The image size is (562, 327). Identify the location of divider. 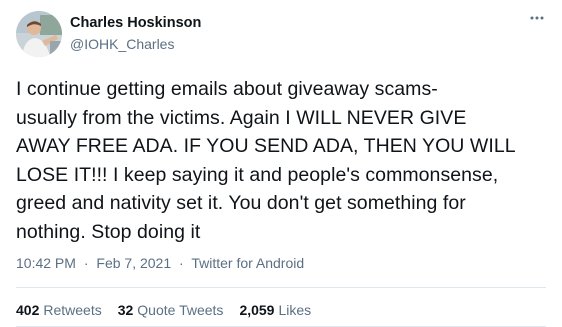
(281, 287).